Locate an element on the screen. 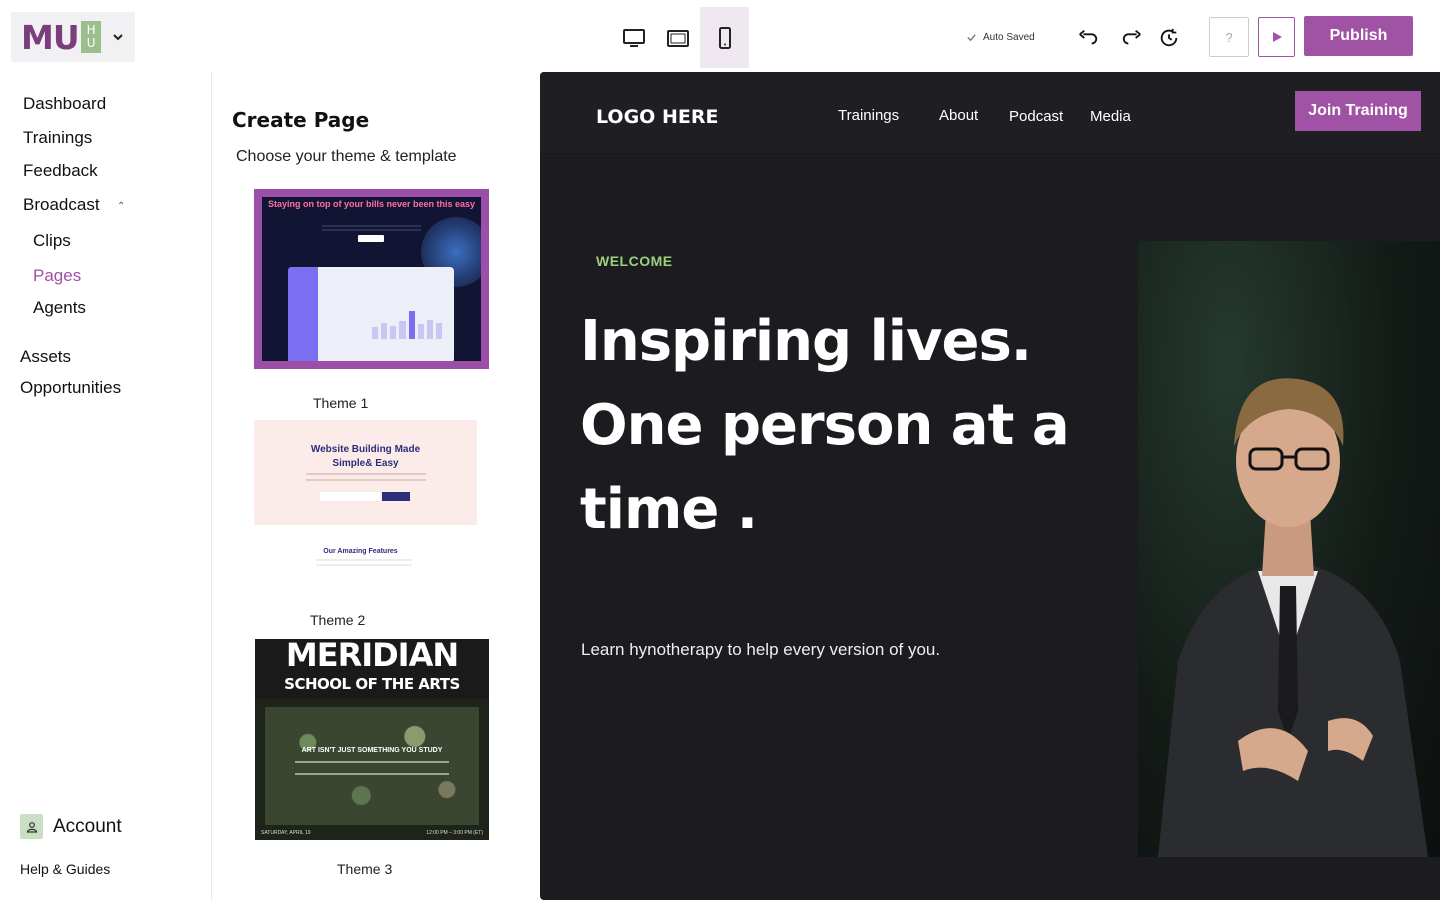 The image size is (1440, 900). mobile-icon is located at coordinates (724, 37).